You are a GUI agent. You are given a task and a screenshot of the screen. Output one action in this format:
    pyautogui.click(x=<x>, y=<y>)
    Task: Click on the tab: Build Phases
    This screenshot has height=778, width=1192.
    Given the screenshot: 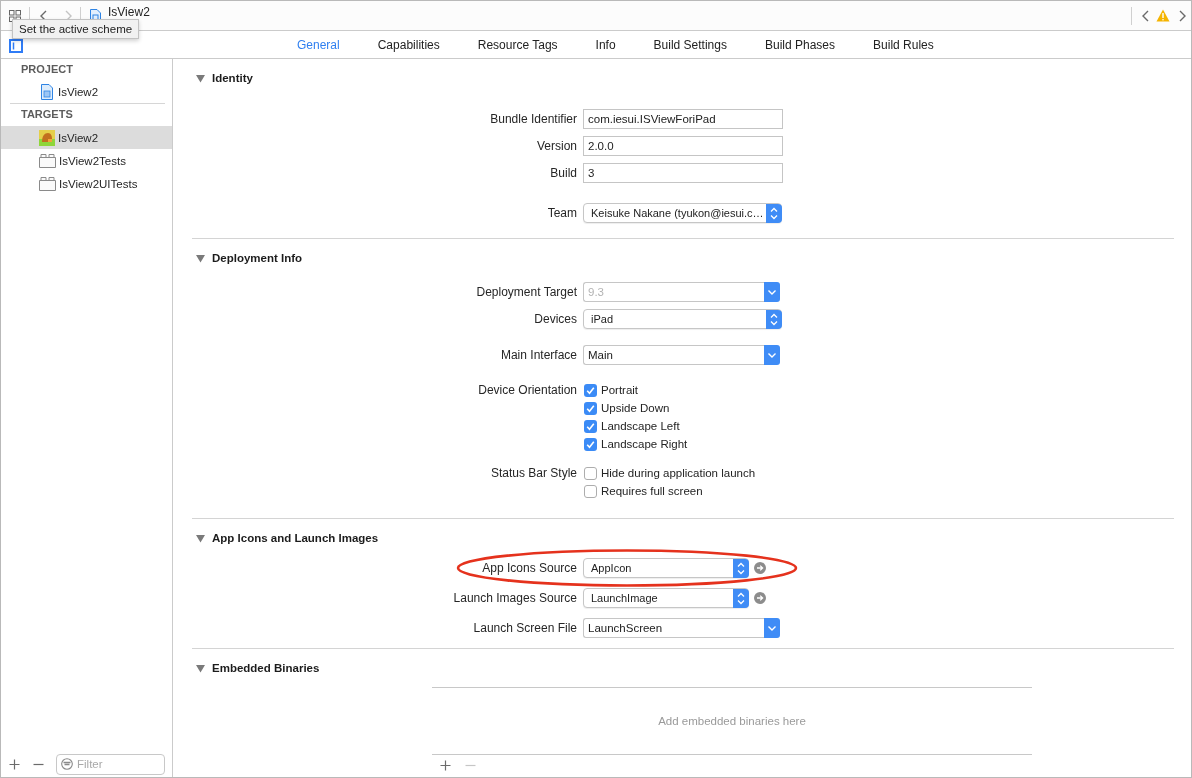 What is the action you would take?
    pyautogui.click(x=800, y=44)
    